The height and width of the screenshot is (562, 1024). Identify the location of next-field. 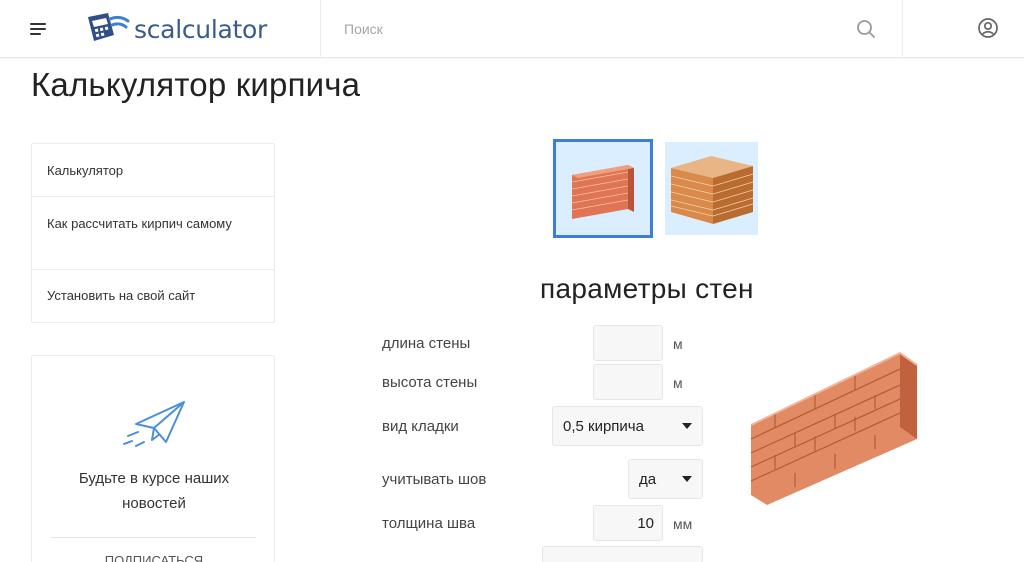
(622, 554).